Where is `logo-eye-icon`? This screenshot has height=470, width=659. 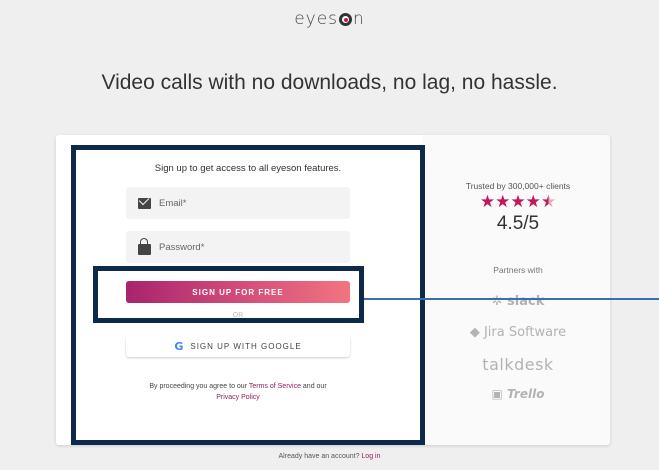
logo-eye-icon is located at coordinates (346, 19).